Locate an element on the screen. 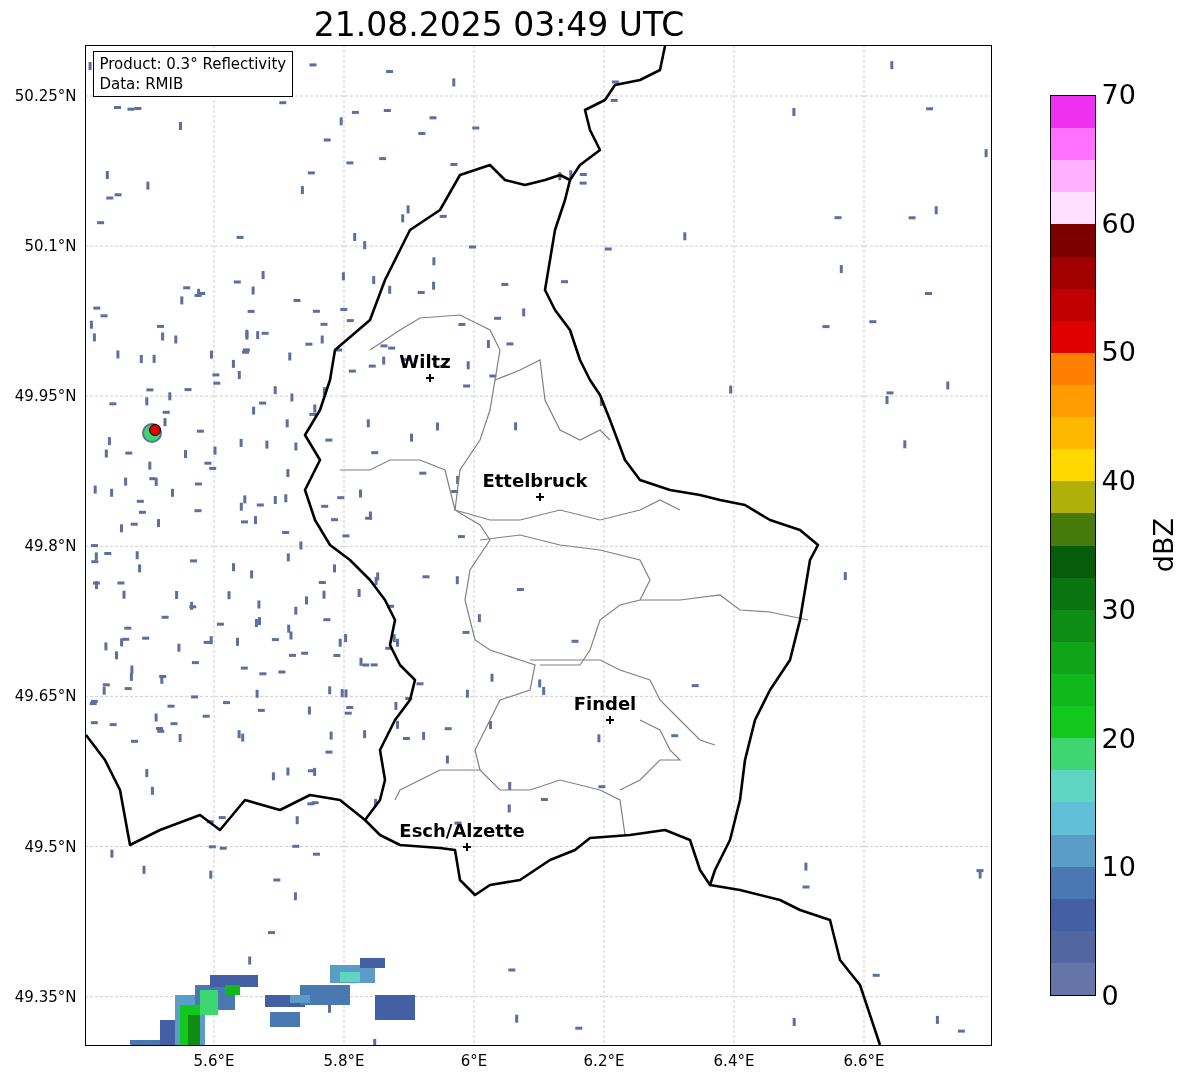  axis-tick-label: 50.1°N is located at coordinates (50, 246).